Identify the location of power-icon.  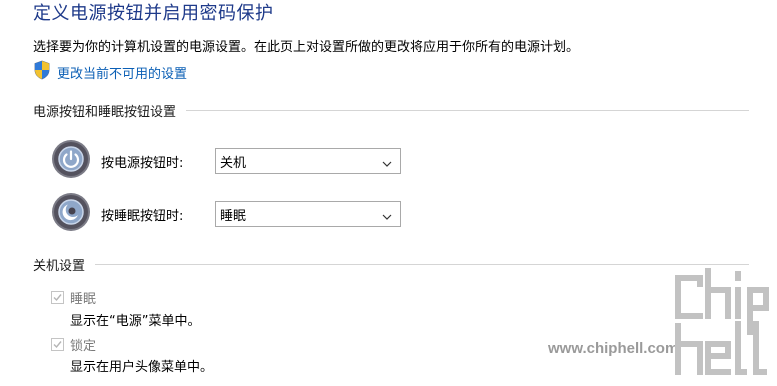
(71, 161).